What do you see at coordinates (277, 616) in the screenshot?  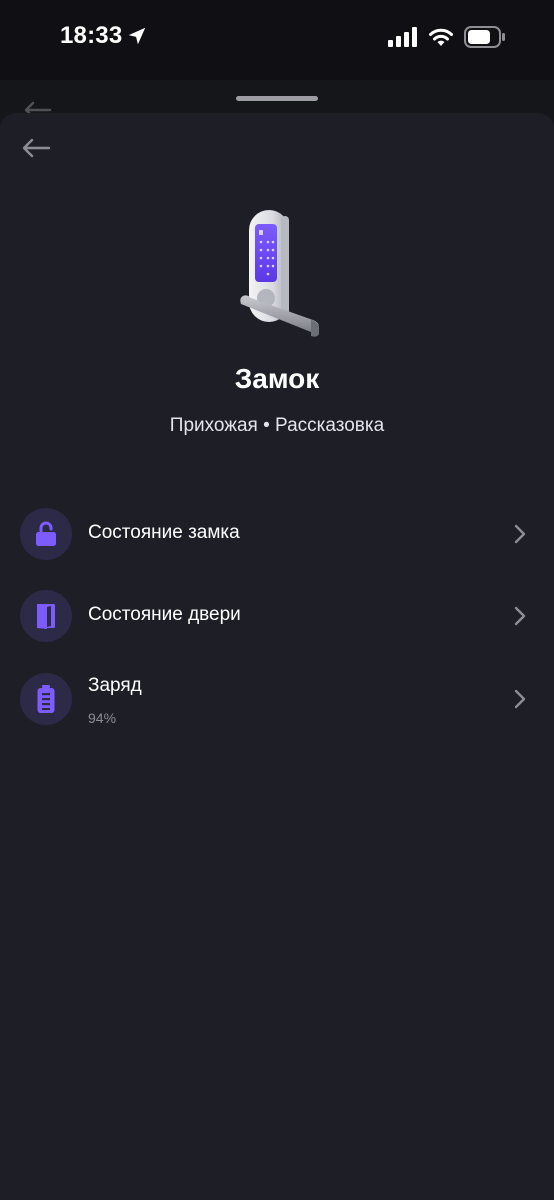 I see `row-door-state: Состояние двери` at bounding box center [277, 616].